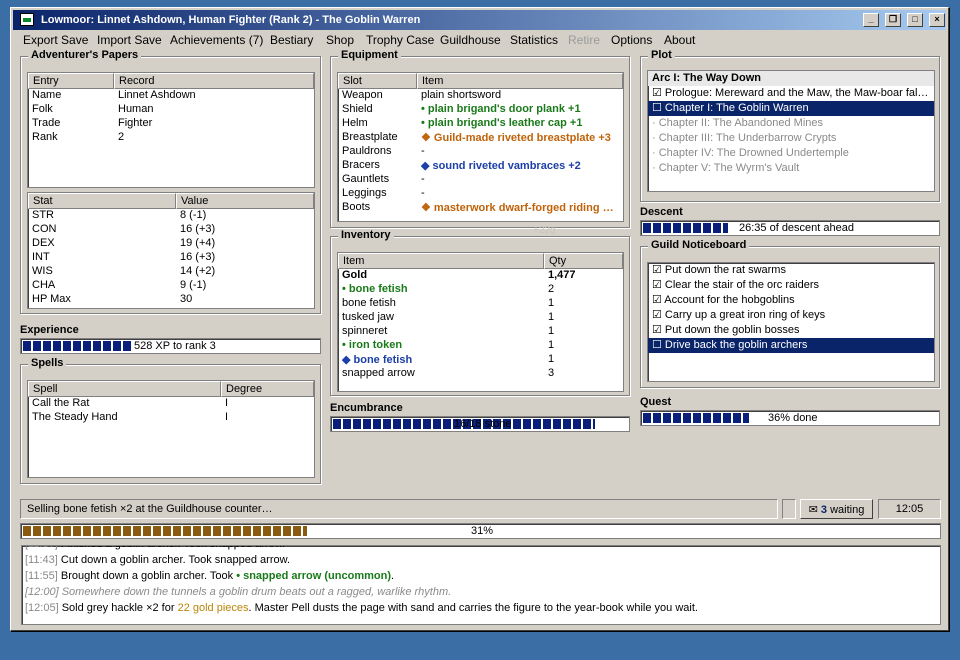 The image size is (960, 660). Describe the element at coordinates (171, 272) in the screenshot. I see `stat-row: WIS 14 (+2)` at that location.